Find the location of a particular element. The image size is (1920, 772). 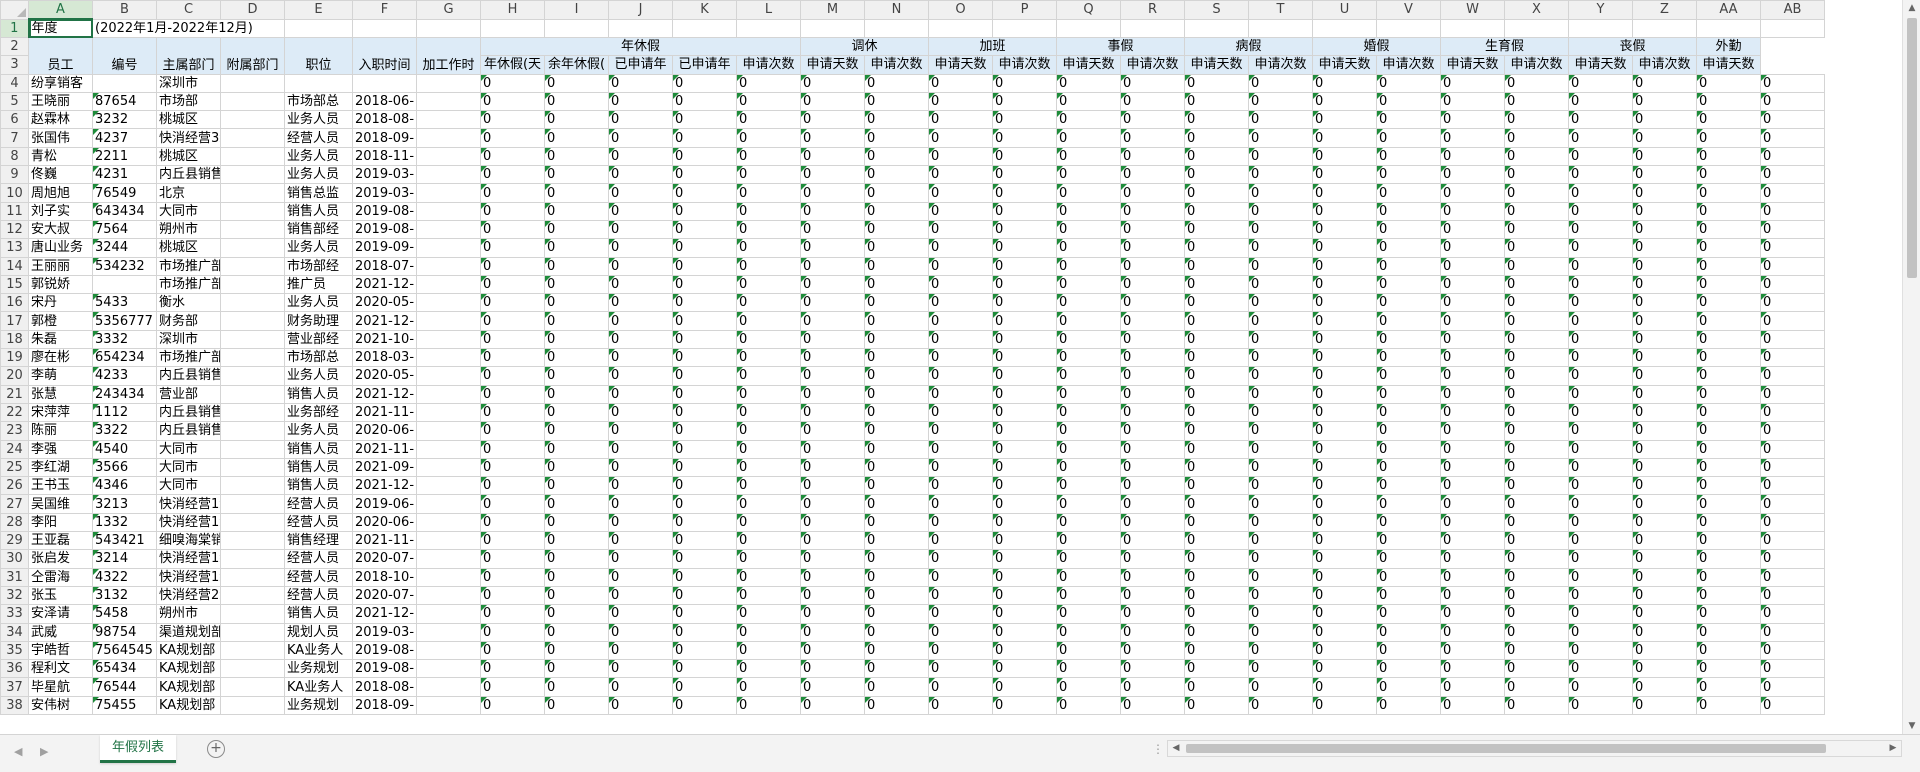

cell-main-dept: 快消经营1组 is located at coordinates (188, 577).